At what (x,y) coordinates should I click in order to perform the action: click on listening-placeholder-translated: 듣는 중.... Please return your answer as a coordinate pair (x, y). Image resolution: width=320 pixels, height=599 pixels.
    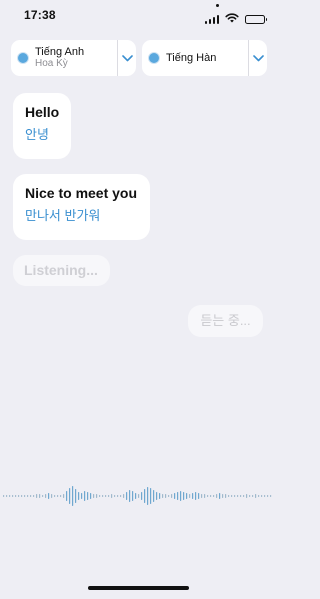
    Looking at the image, I should click on (225, 320).